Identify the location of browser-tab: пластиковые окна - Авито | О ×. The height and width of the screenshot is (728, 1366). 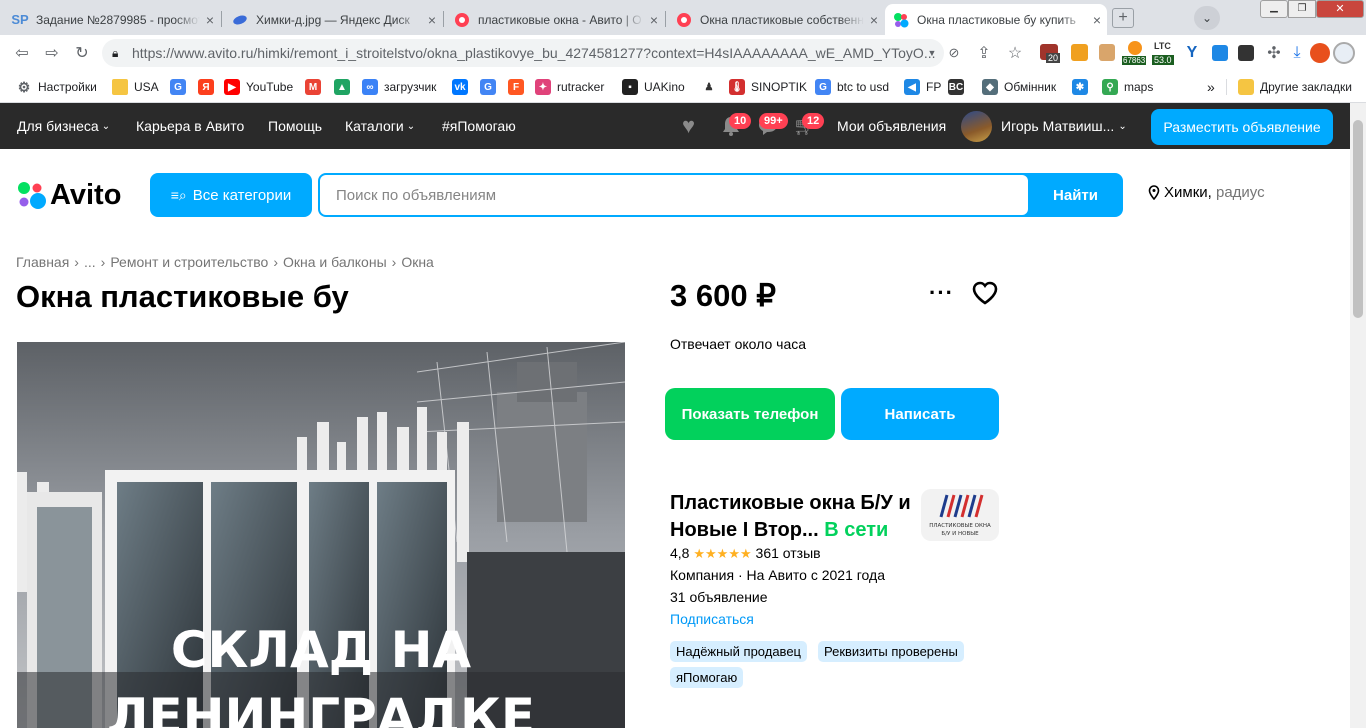
(555, 19).